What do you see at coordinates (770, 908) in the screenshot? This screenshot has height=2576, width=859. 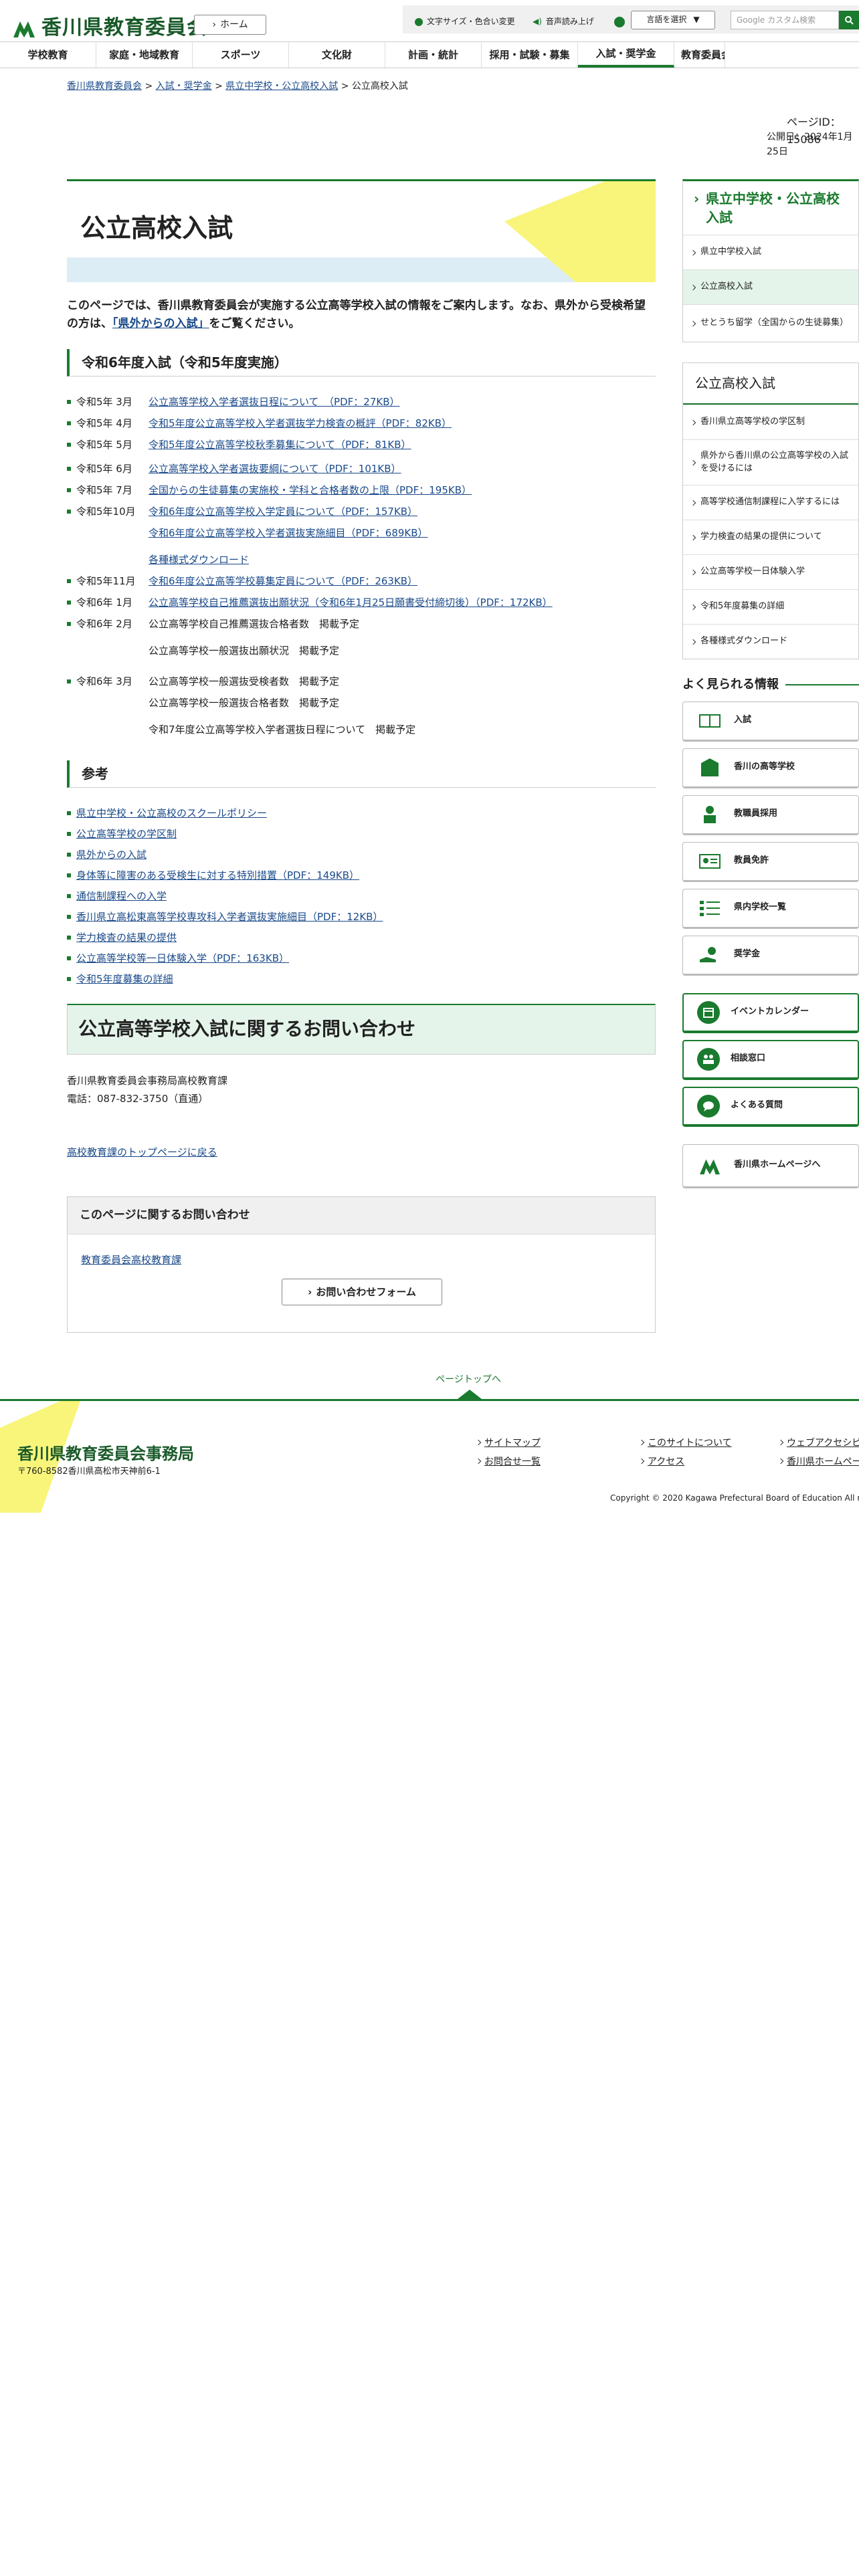 I see `frequent-school-list: 県内学校一覧` at bounding box center [770, 908].